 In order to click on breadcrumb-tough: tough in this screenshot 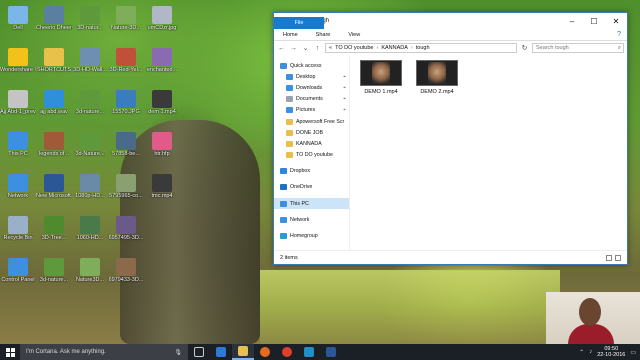, I will do `click(423, 48)`.